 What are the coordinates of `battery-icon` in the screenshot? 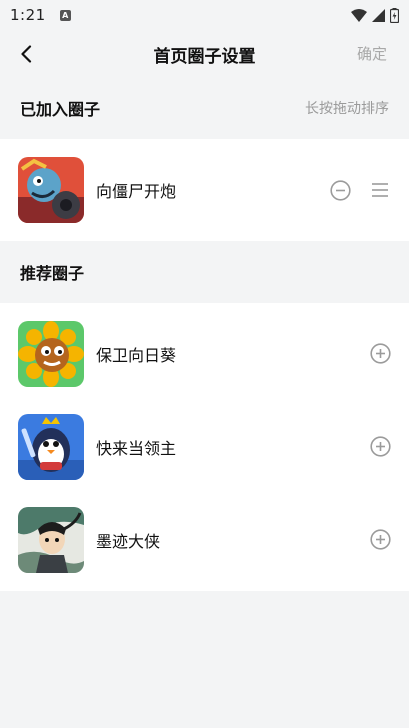 It's located at (394, 15).